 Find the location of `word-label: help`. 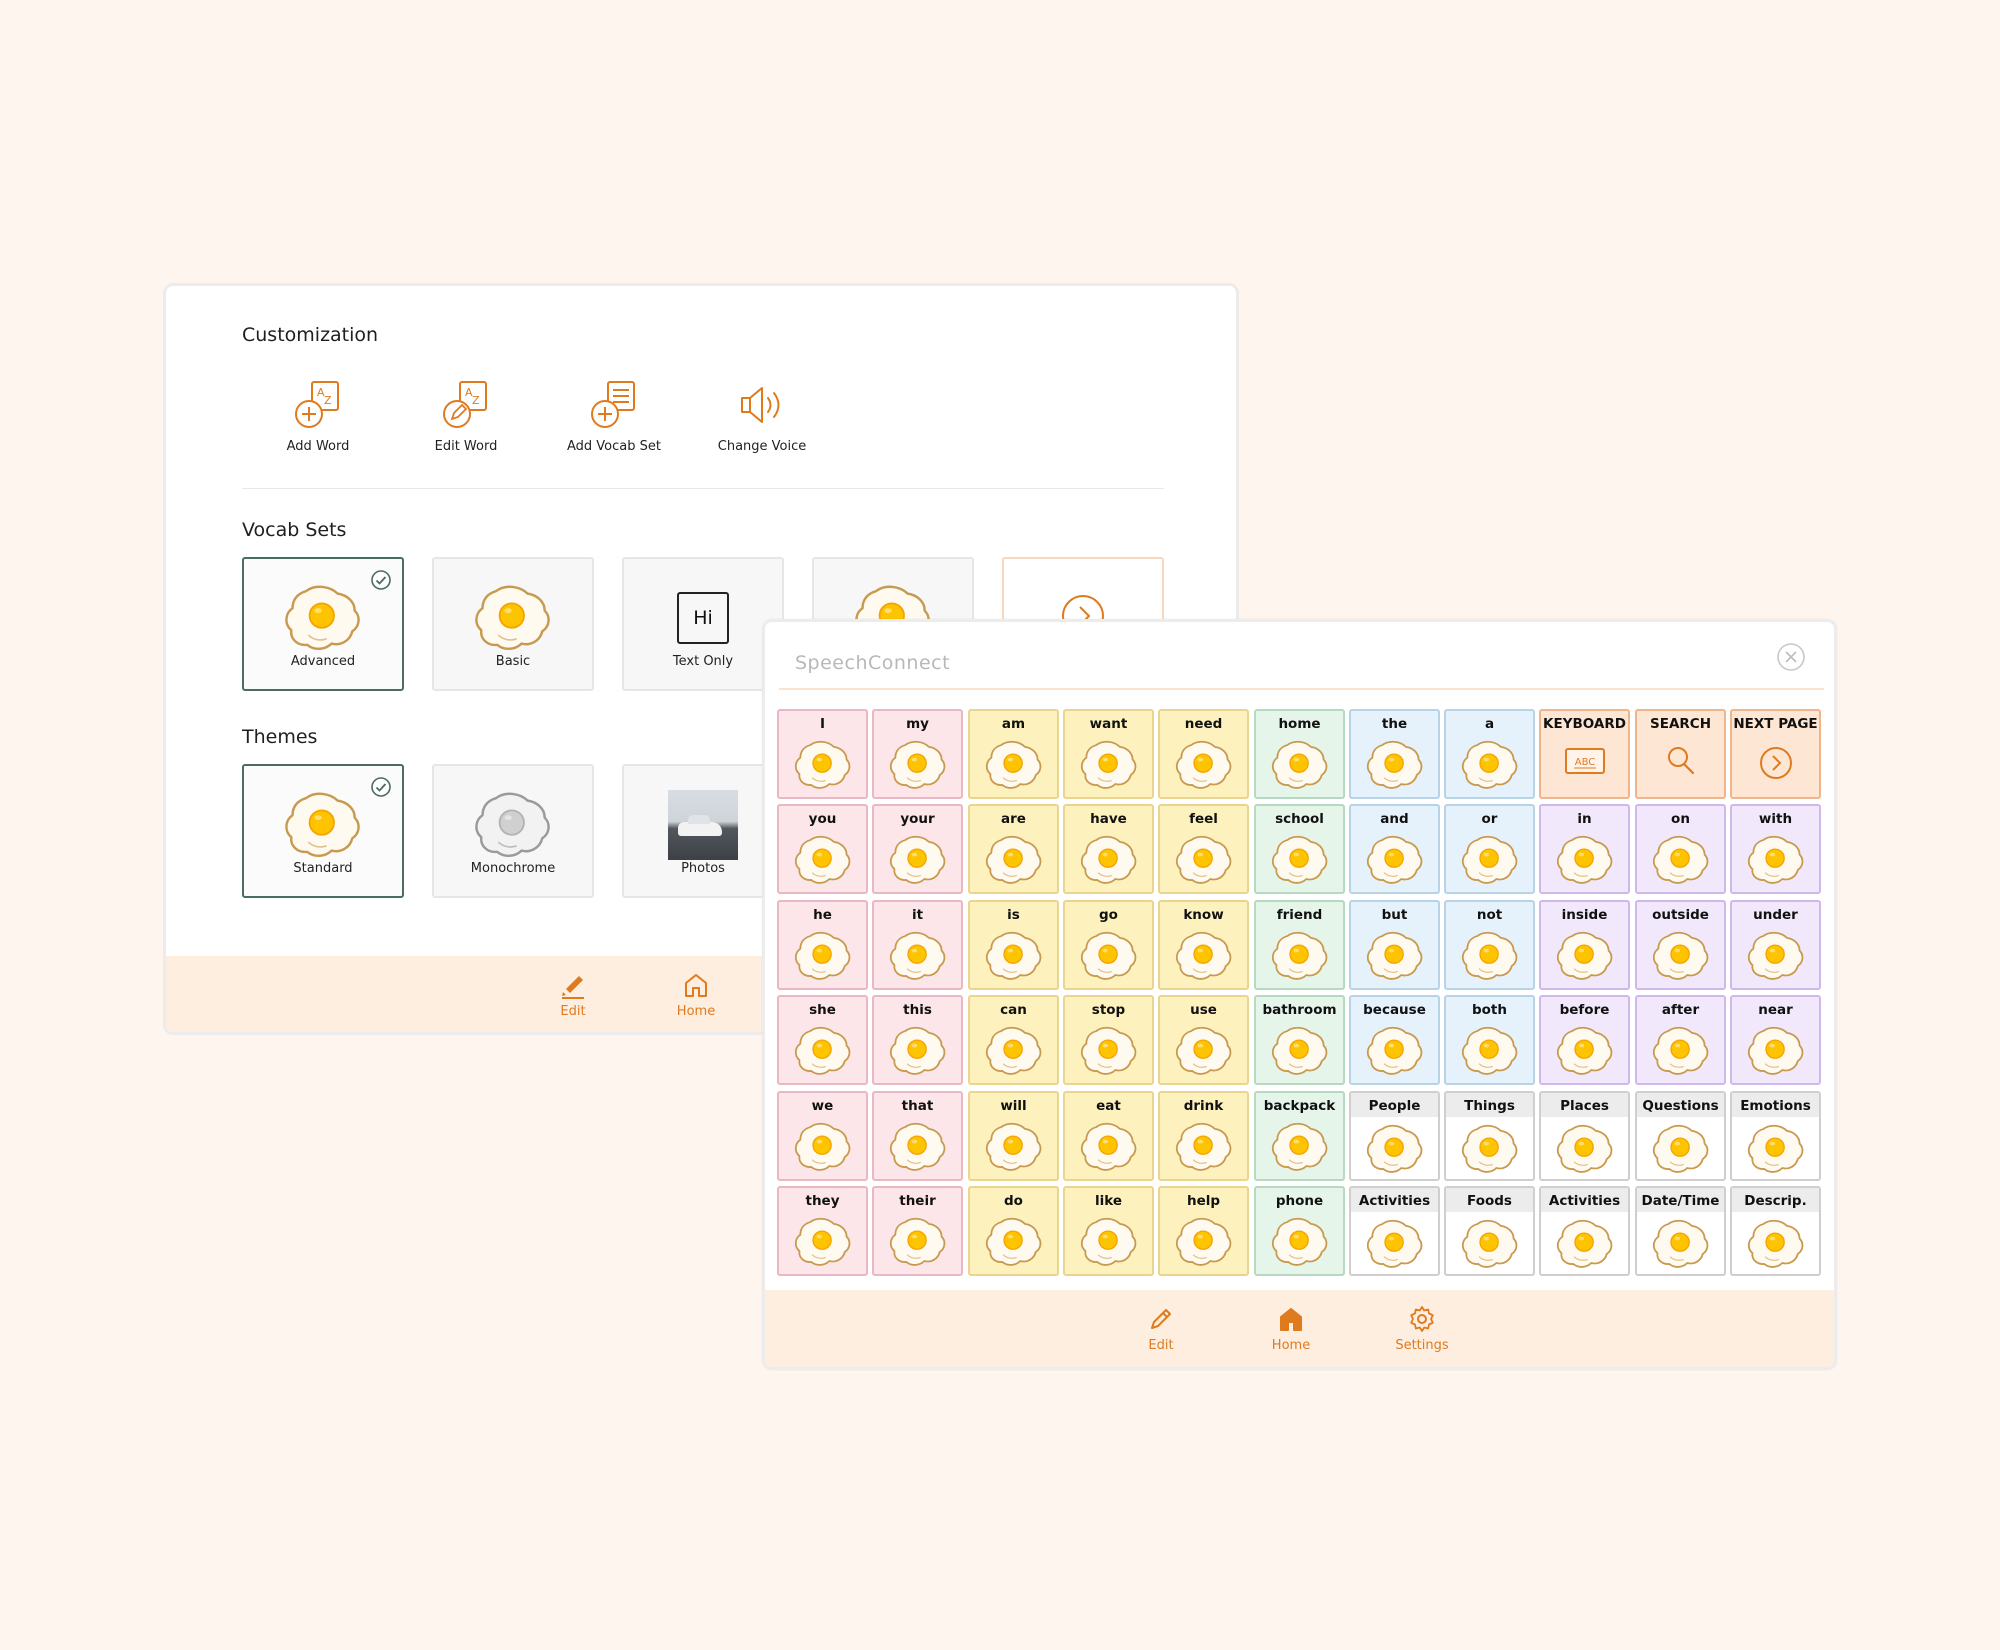

word-label: help is located at coordinates (1203, 1201).